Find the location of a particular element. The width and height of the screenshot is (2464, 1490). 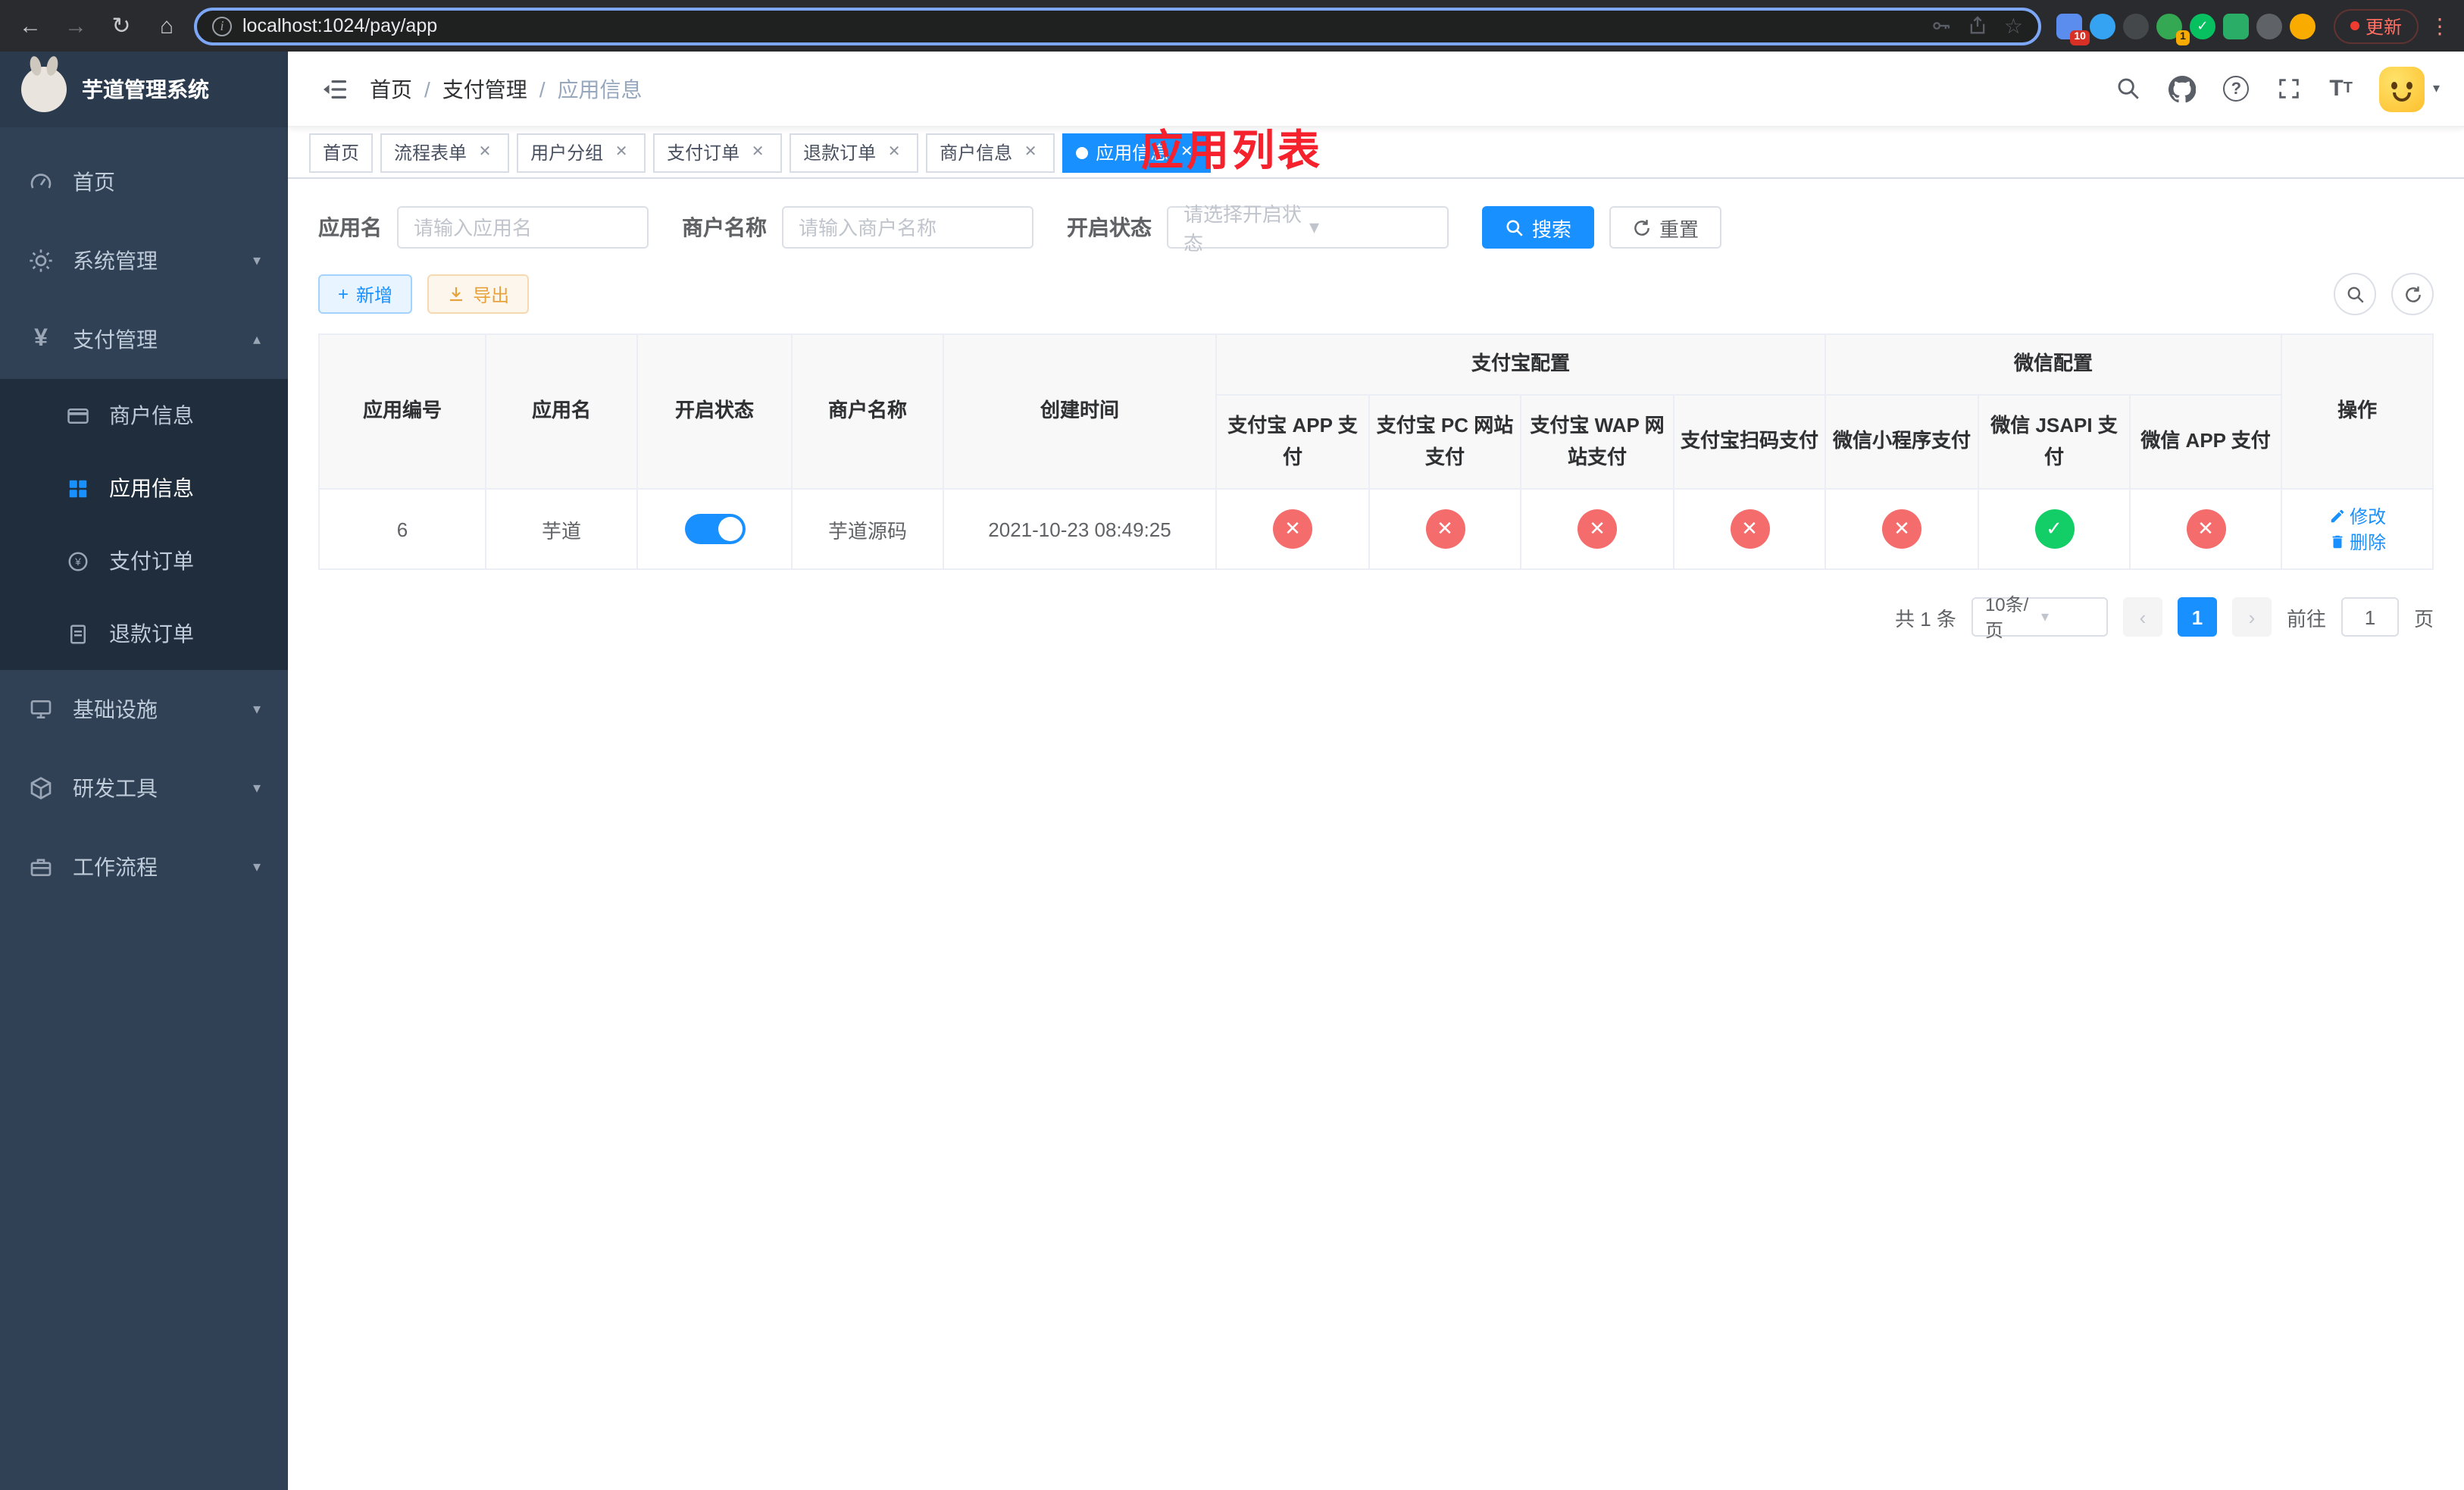

sidebar-item-merchant-info: 商户信息 is located at coordinates (144, 416).